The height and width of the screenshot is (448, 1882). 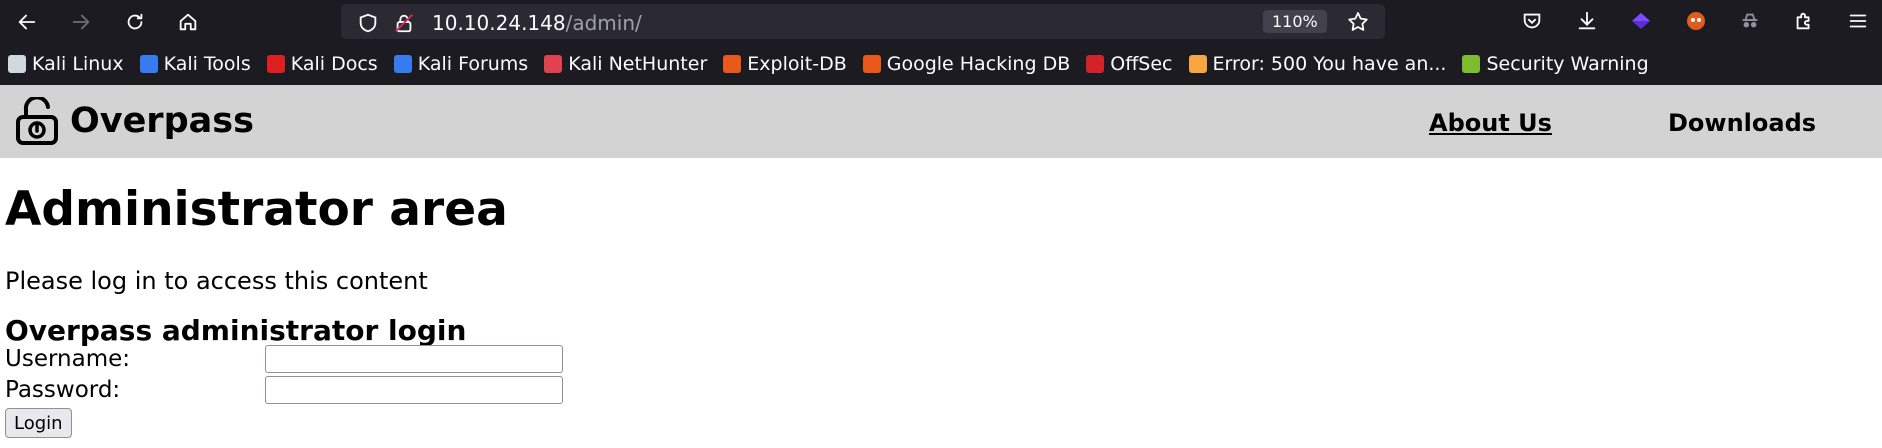 I want to click on site-name: Overpass, so click(x=162, y=121).